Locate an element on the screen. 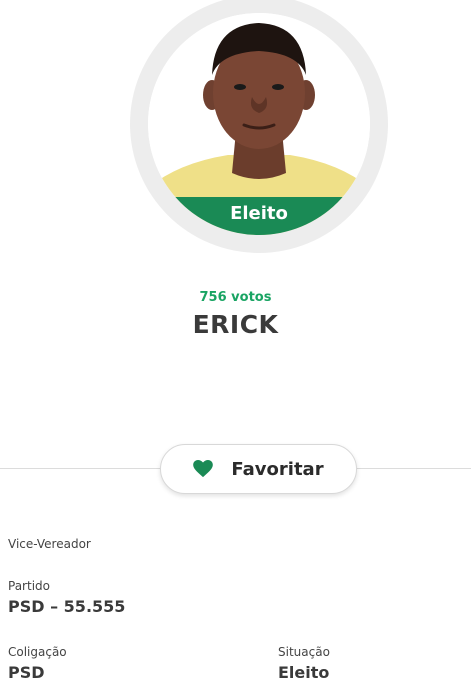 This screenshot has height=698, width=471. role-label: Vice-Vereador is located at coordinates (49, 544).